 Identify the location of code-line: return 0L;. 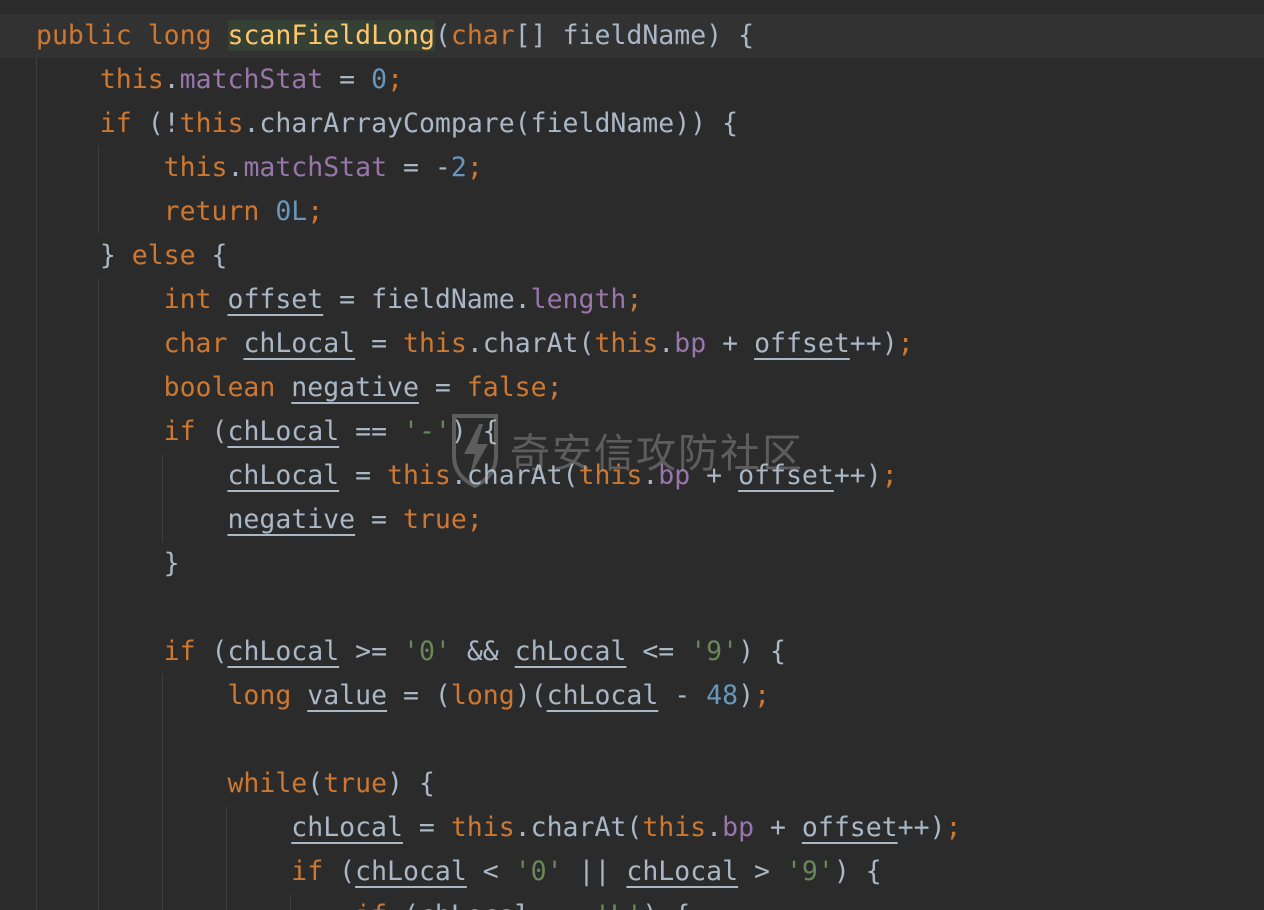
(180, 212).